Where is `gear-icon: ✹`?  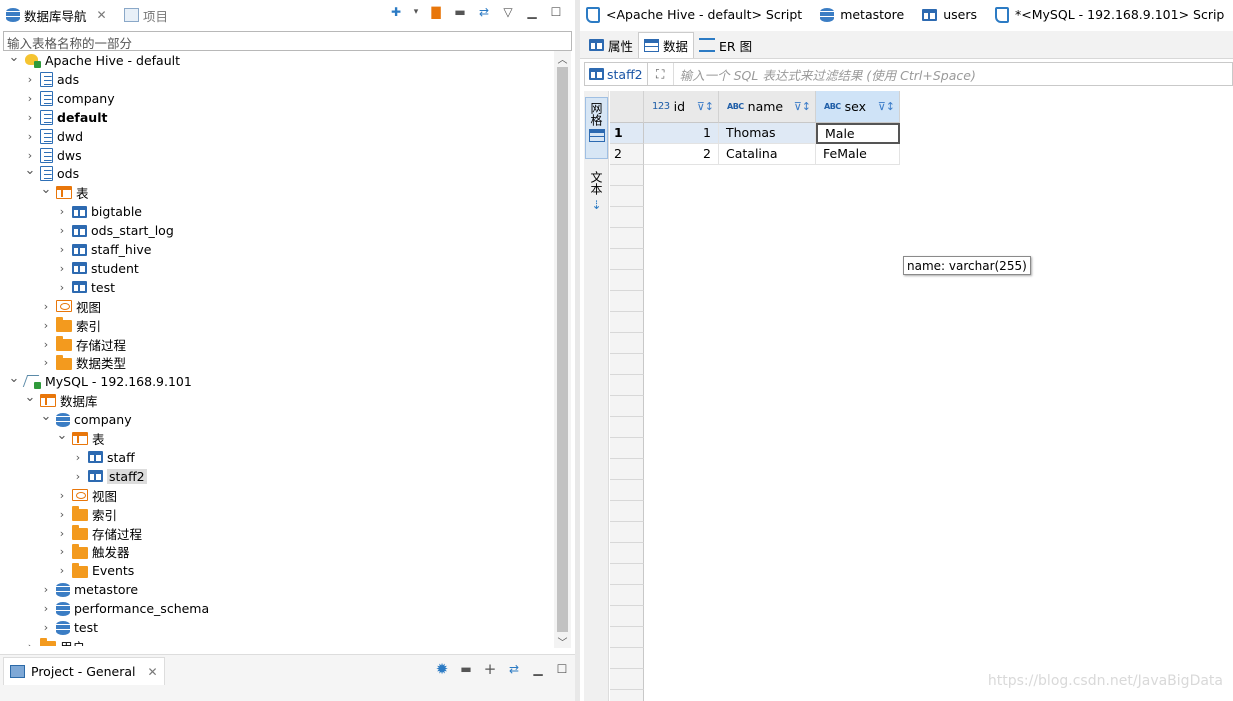 gear-icon: ✹ is located at coordinates (442, 669).